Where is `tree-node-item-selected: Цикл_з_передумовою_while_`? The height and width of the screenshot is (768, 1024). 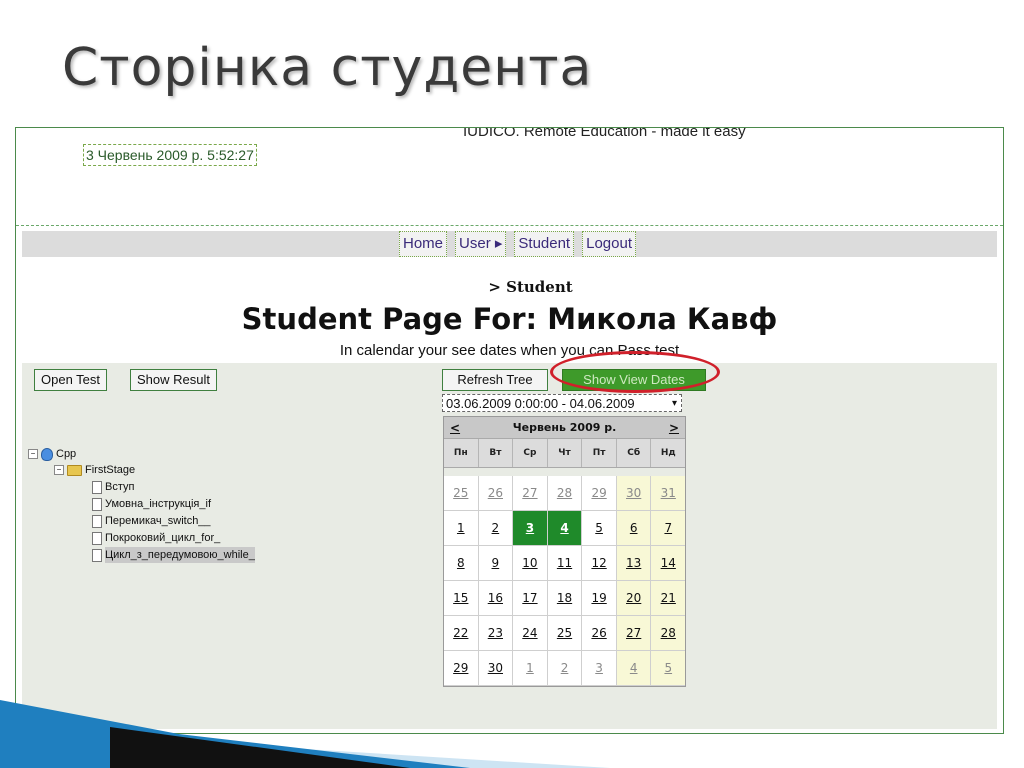 tree-node-item-selected: Цикл_з_передумовою_while_ is located at coordinates (173, 555).